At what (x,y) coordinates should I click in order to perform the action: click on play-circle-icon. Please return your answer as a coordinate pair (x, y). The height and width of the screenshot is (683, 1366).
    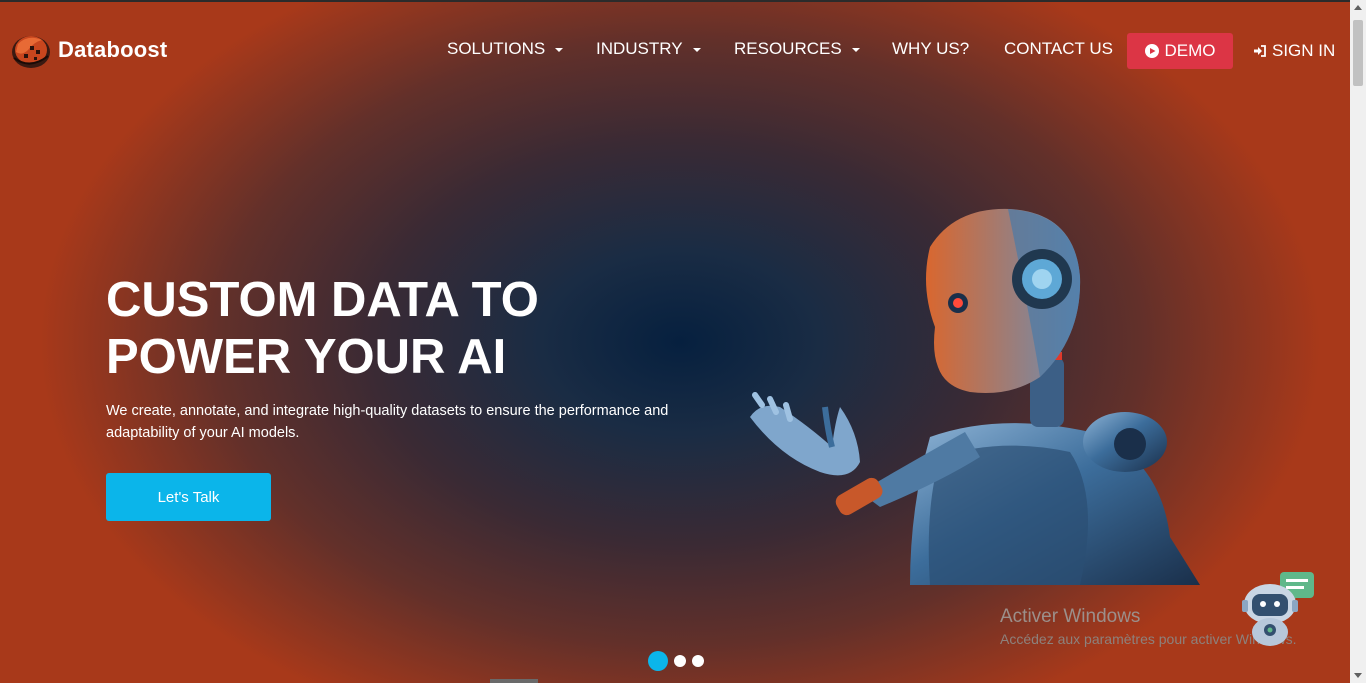
    Looking at the image, I should click on (1151, 51).